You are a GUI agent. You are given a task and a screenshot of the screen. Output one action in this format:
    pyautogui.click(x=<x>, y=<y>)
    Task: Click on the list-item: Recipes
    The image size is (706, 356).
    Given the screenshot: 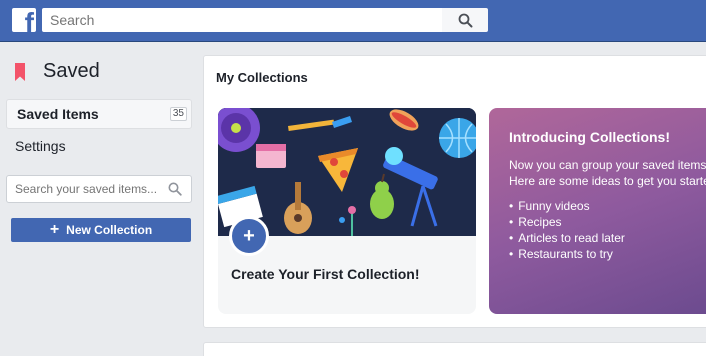 What is the action you would take?
    pyautogui.click(x=567, y=222)
    